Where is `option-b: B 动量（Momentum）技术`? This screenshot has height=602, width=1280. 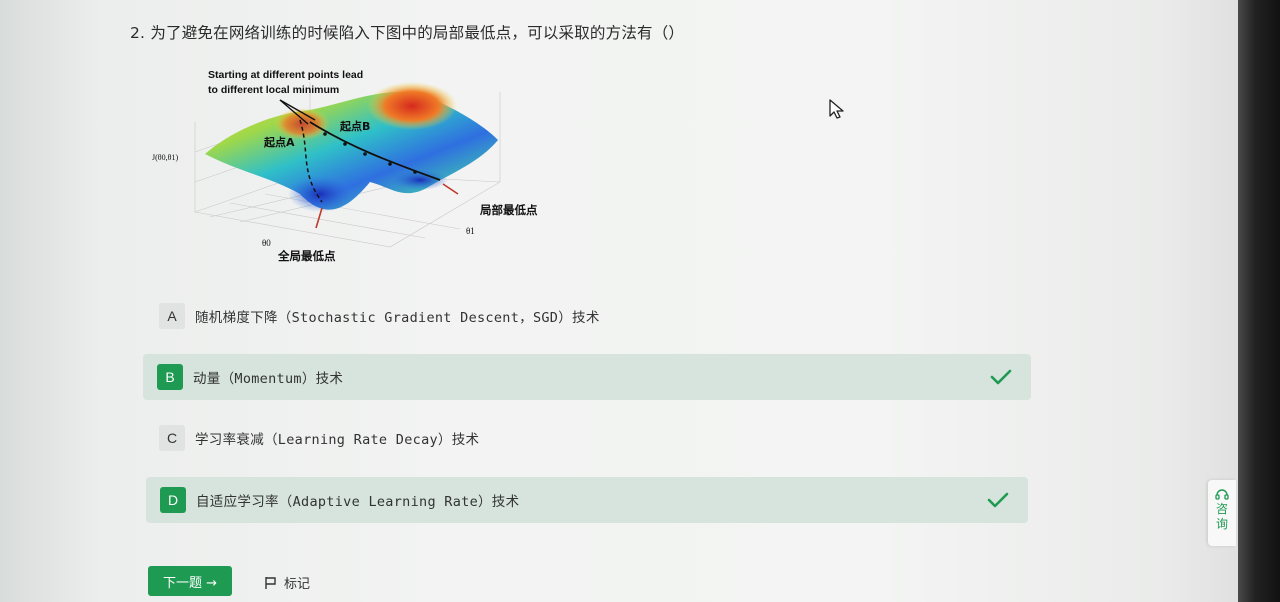
option-b: B 动量（Momentum）技术 is located at coordinates (587, 377).